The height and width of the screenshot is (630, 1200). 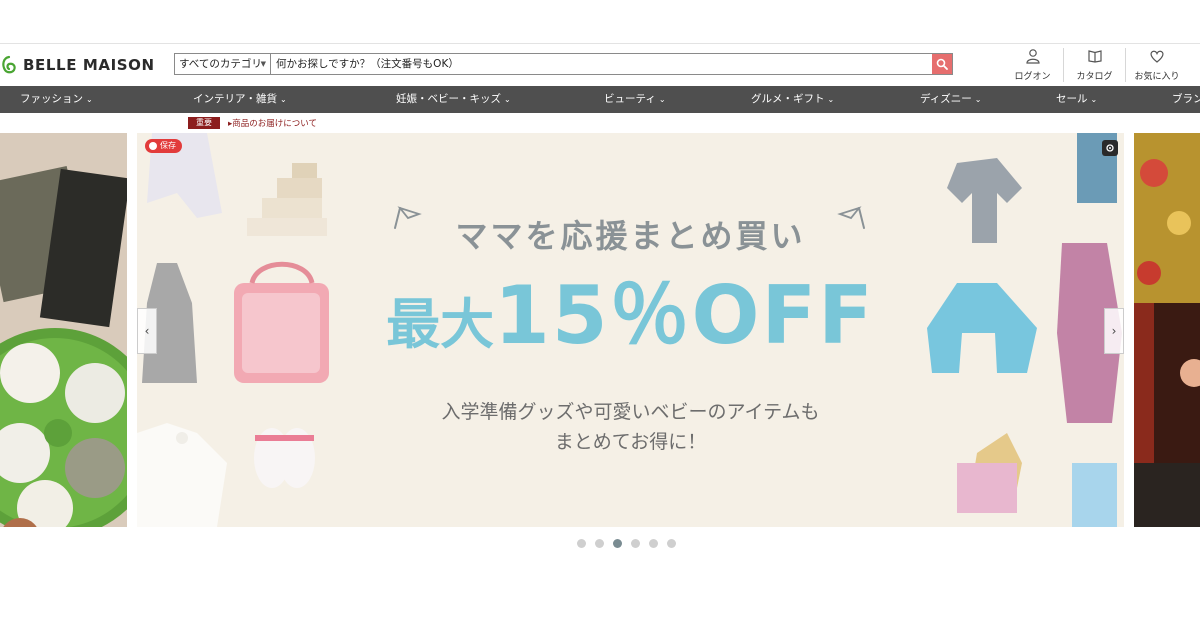 What do you see at coordinates (1094, 77) in the screenshot?
I see `catalog-label: カタログ` at bounding box center [1094, 77].